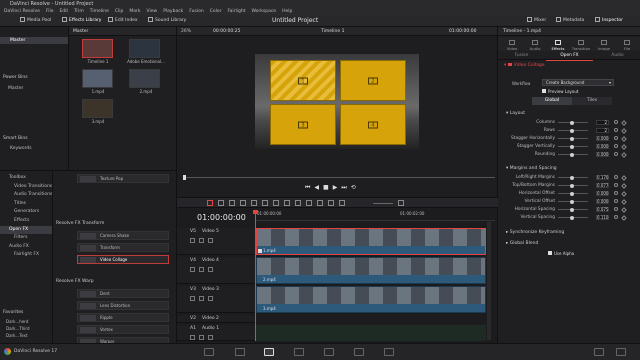 The width and height of the screenshot is (640, 360). Describe the element at coordinates (269, 352) in the screenshot. I see `edit-page-icon` at that location.